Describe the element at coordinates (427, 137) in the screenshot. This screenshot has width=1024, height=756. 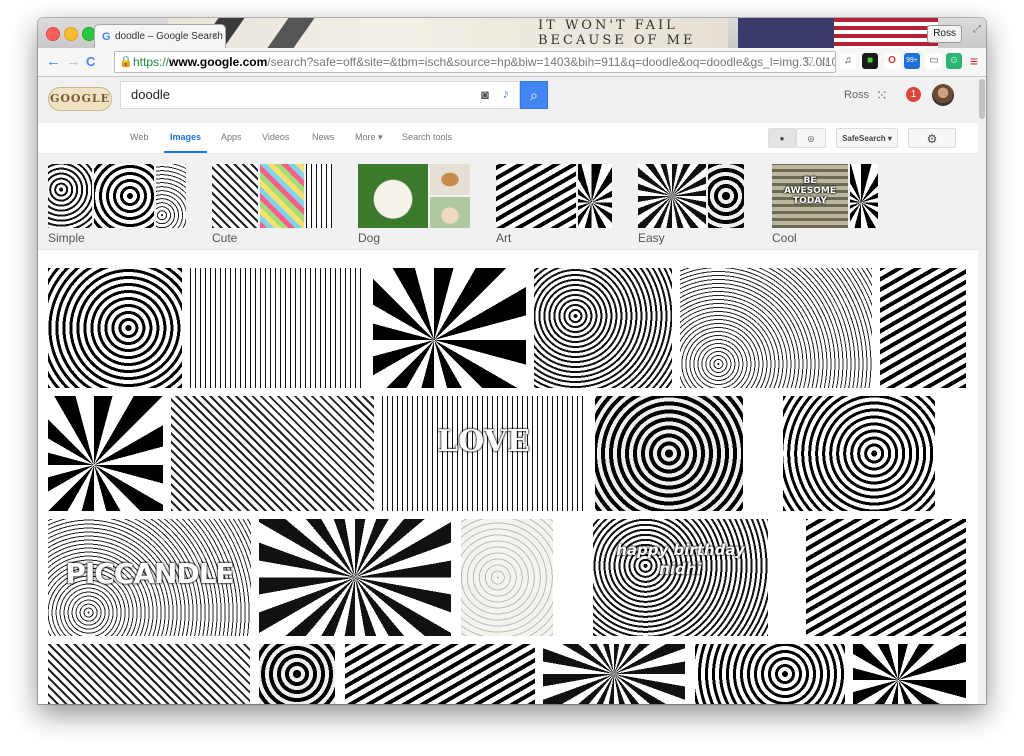
I see `tab-search-tools: Search tools` at that location.